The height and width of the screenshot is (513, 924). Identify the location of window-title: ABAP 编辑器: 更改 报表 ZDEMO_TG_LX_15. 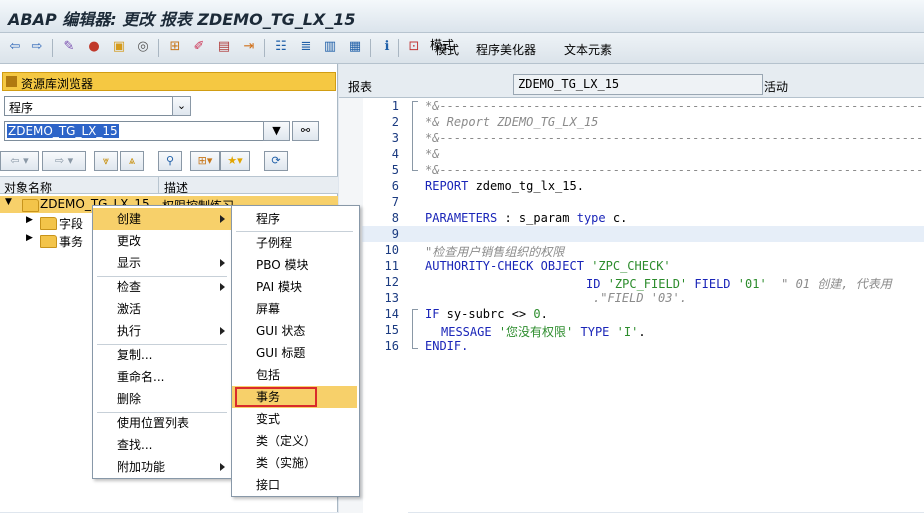
(182, 19).